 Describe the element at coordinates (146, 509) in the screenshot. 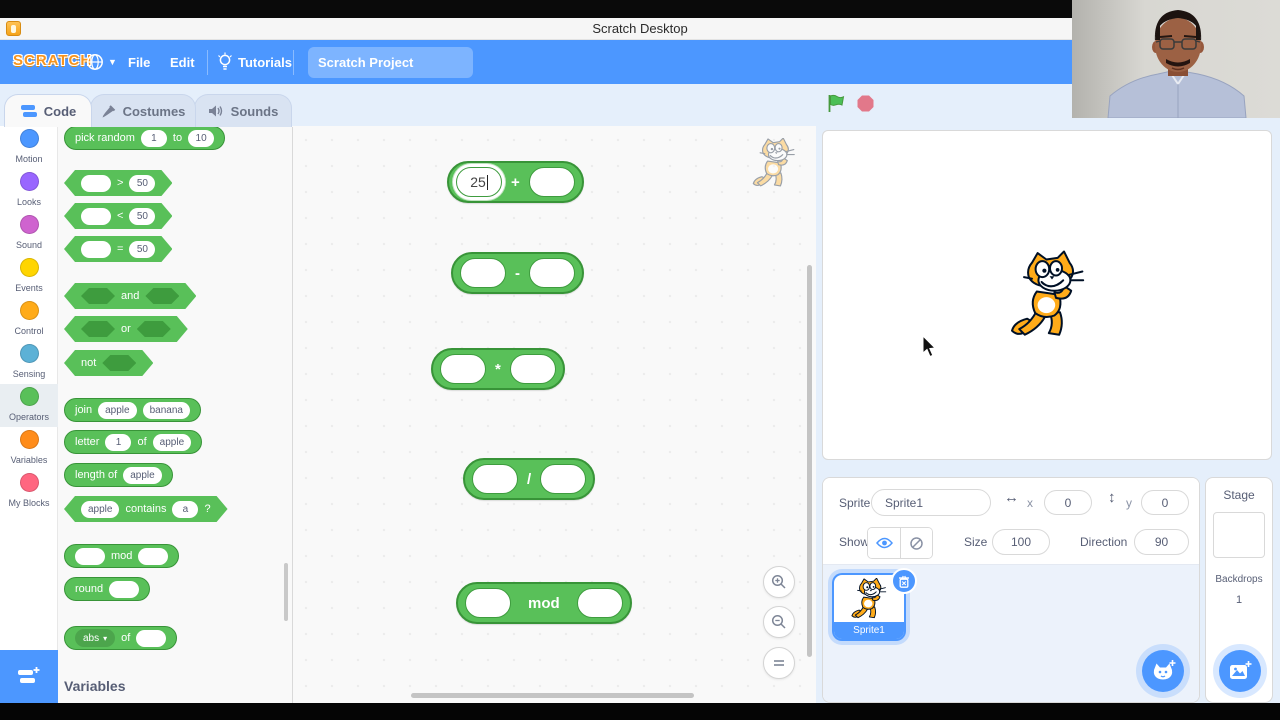

I see `palette-block: apple contains a?` at that location.